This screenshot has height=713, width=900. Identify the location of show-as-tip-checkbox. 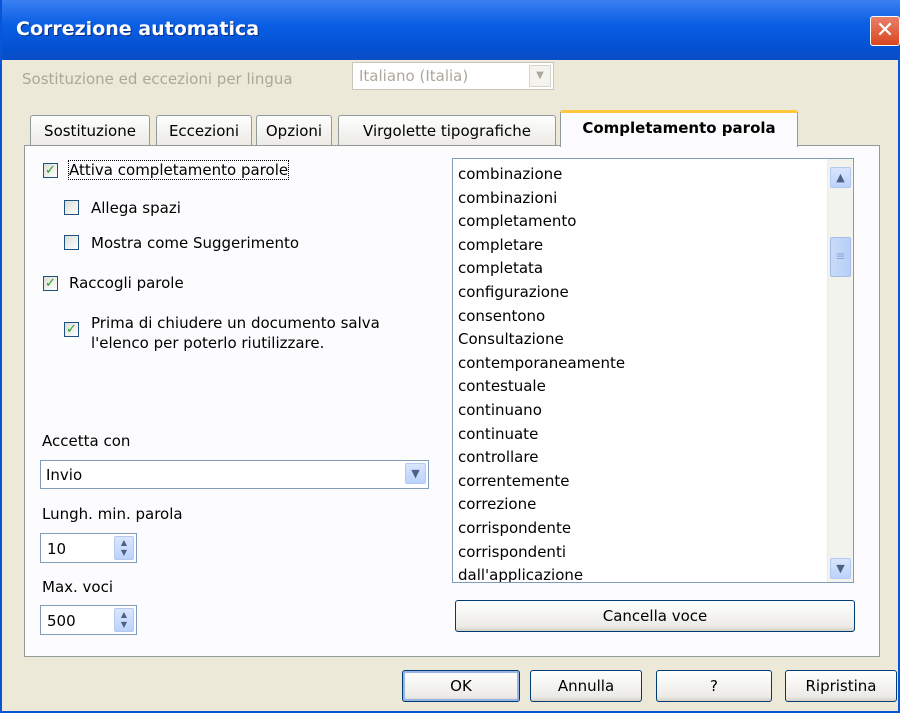
(71, 242).